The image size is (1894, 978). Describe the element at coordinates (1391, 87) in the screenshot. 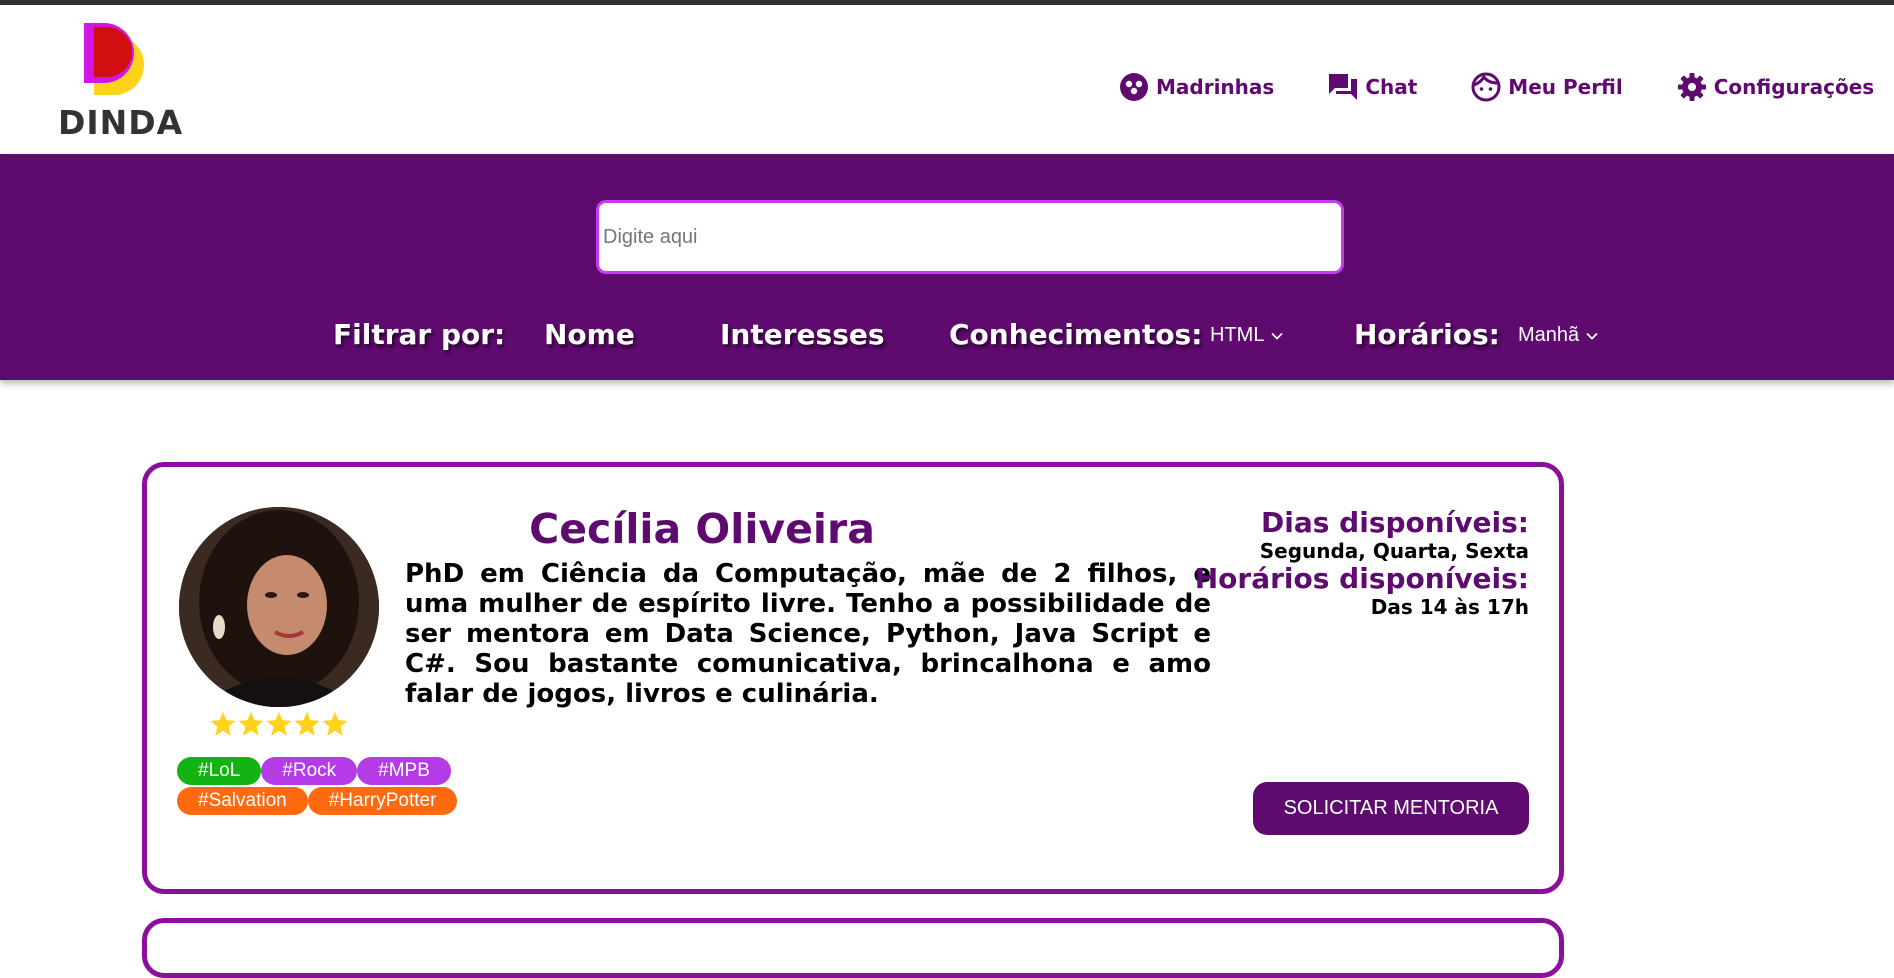

I see `nav-label: Chat` at that location.